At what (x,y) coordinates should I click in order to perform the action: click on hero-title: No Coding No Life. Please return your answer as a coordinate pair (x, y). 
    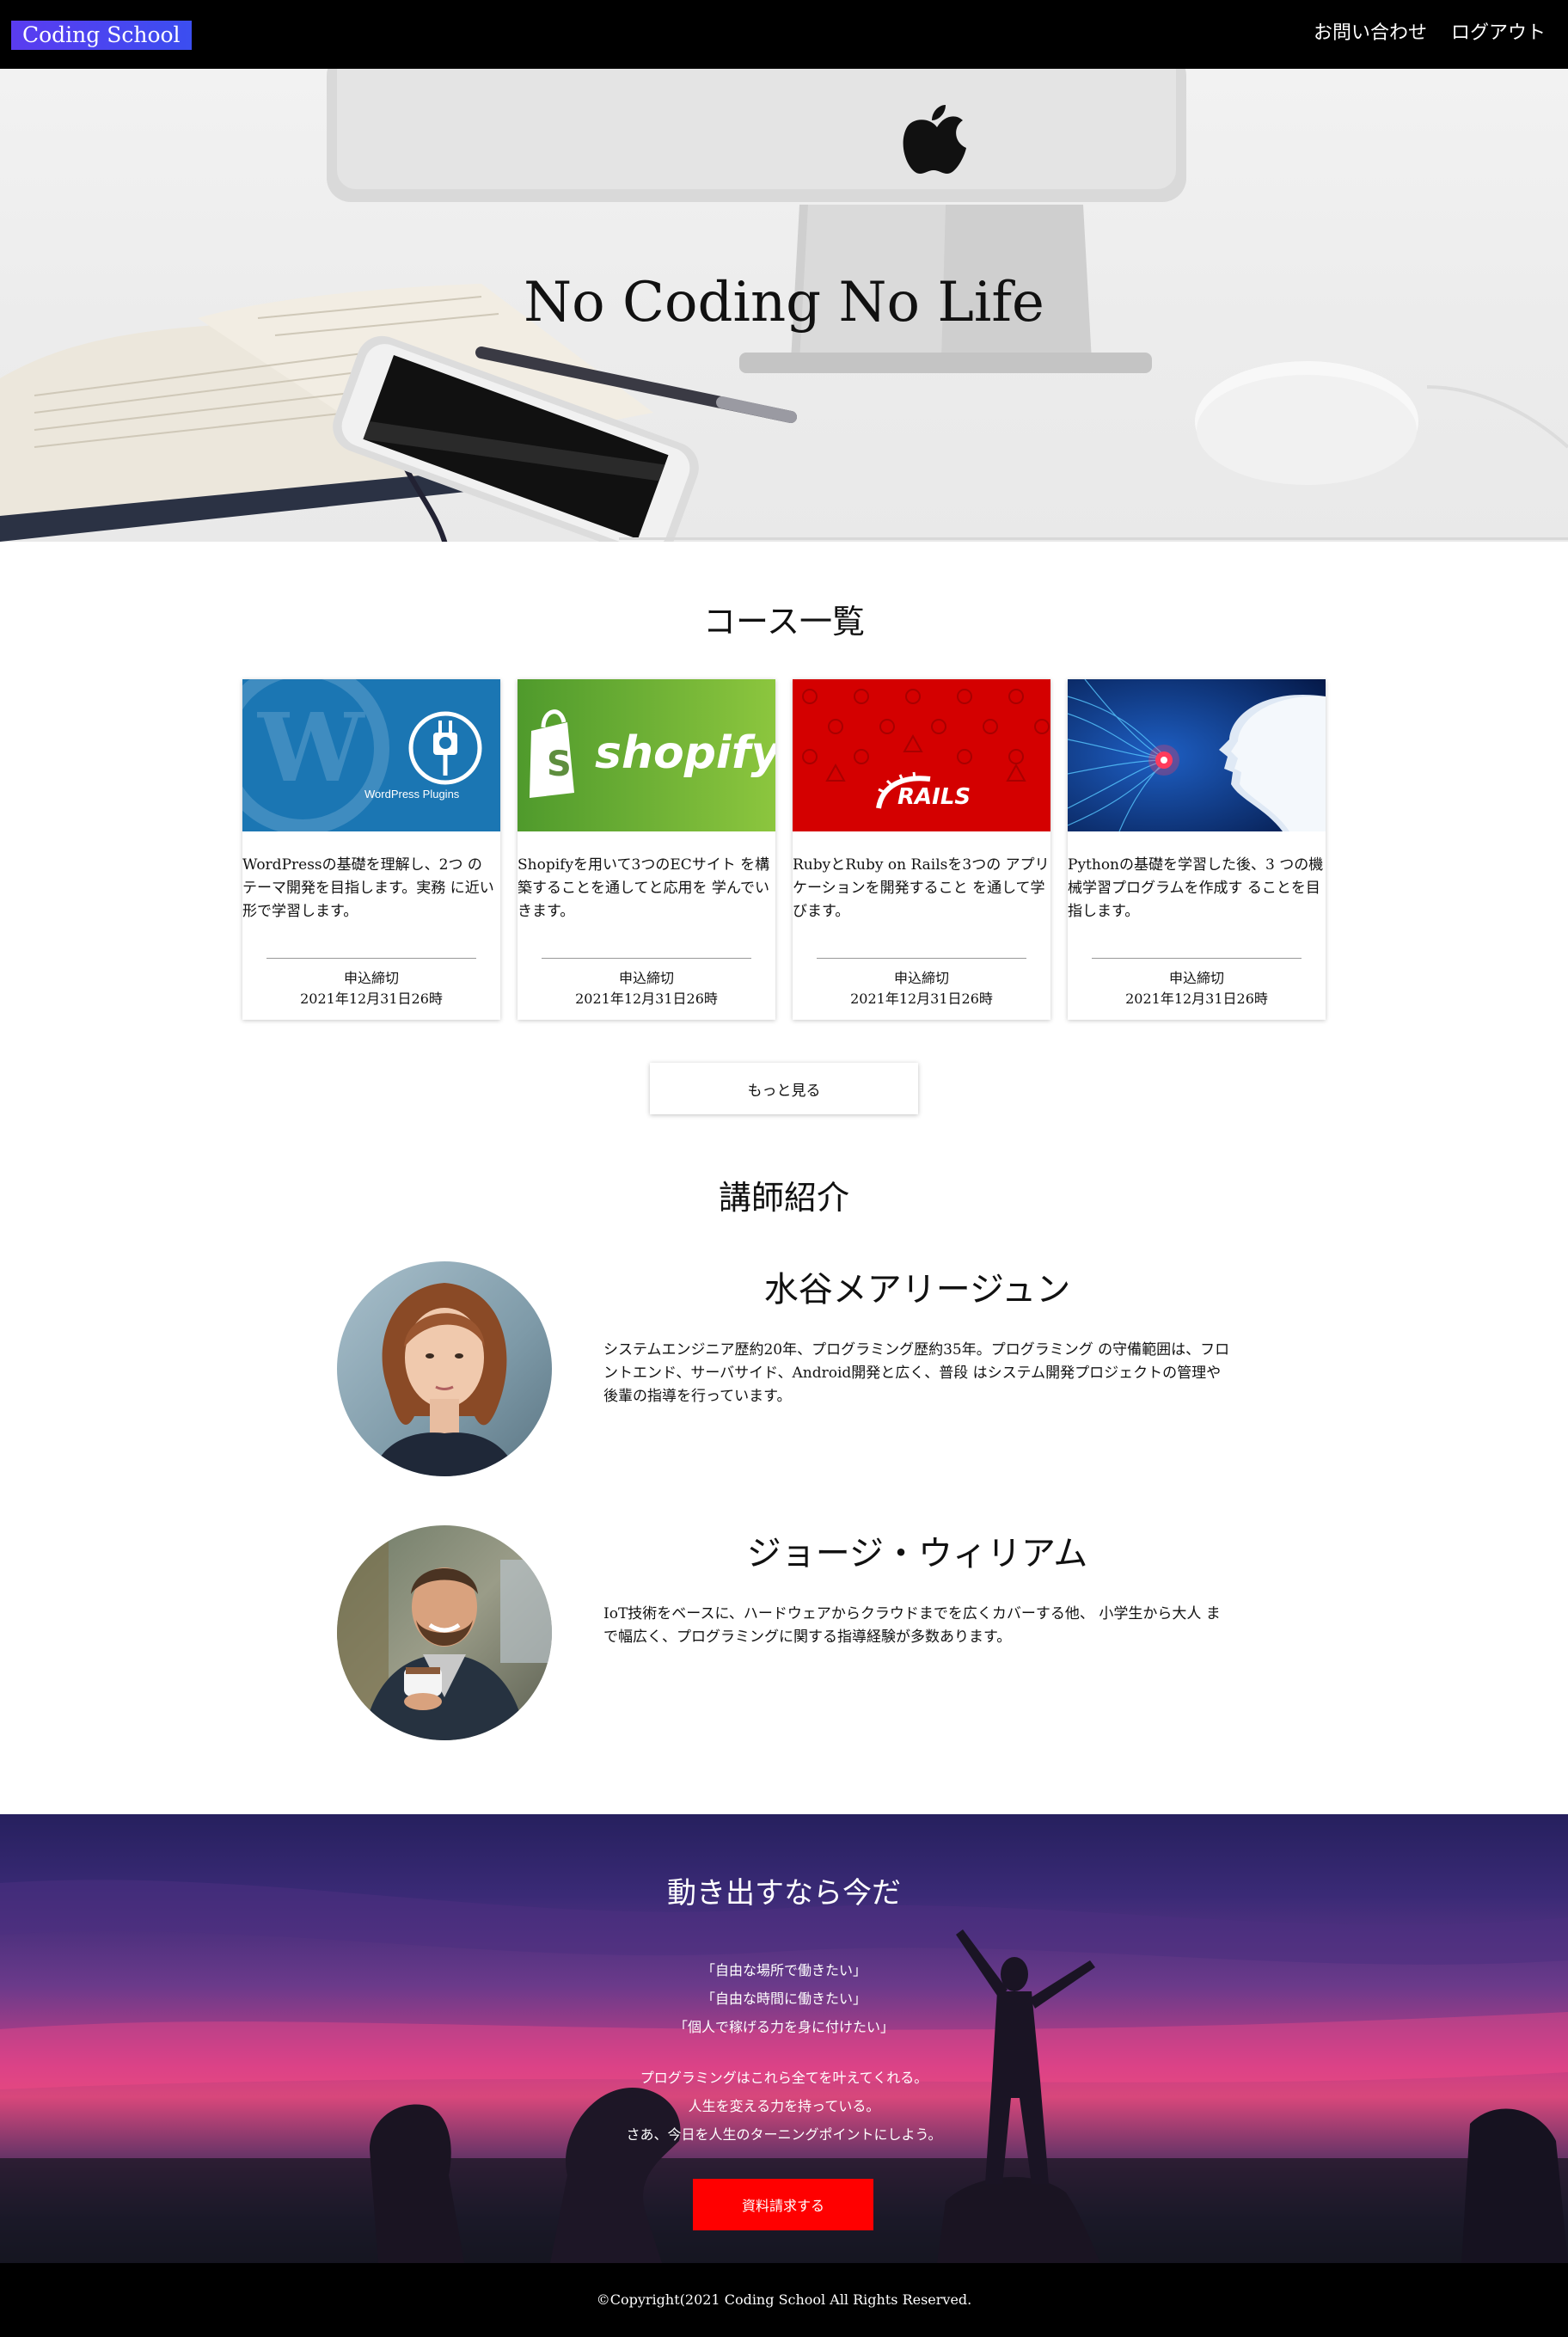
    Looking at the image, I should click on (784, 302).